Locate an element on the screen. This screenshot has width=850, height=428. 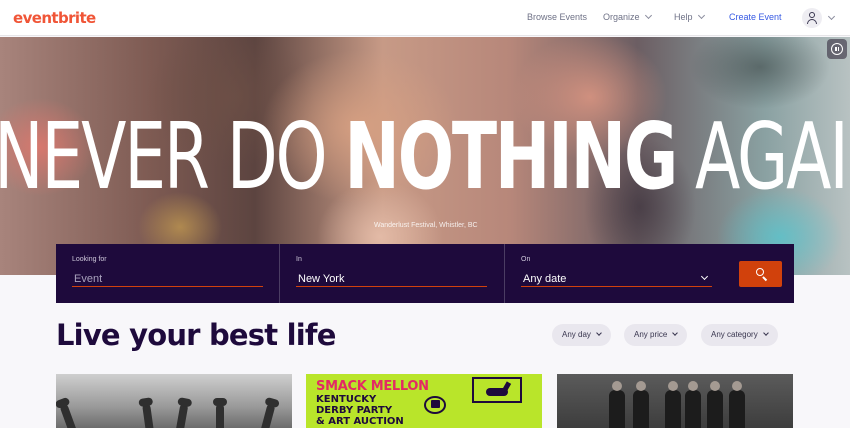
eventbrite-logo: eventbrite is located at coordinates (54, 18).